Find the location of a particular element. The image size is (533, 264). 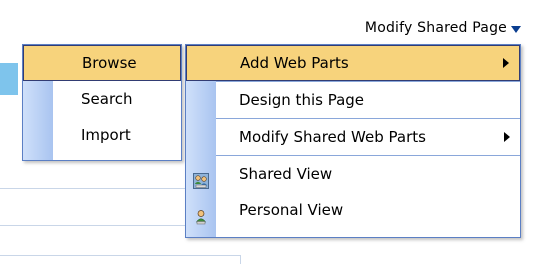

menu-item-label: Search is located at coordinates (107, 99).